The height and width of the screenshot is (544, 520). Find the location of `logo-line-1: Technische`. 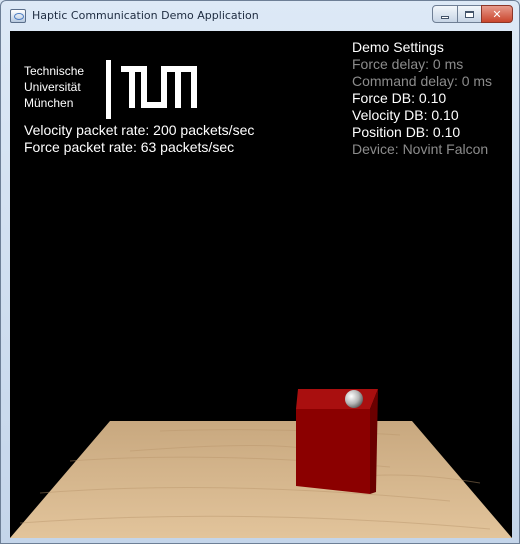

logo-line-1: Technische is located at coordinates (54, 71).